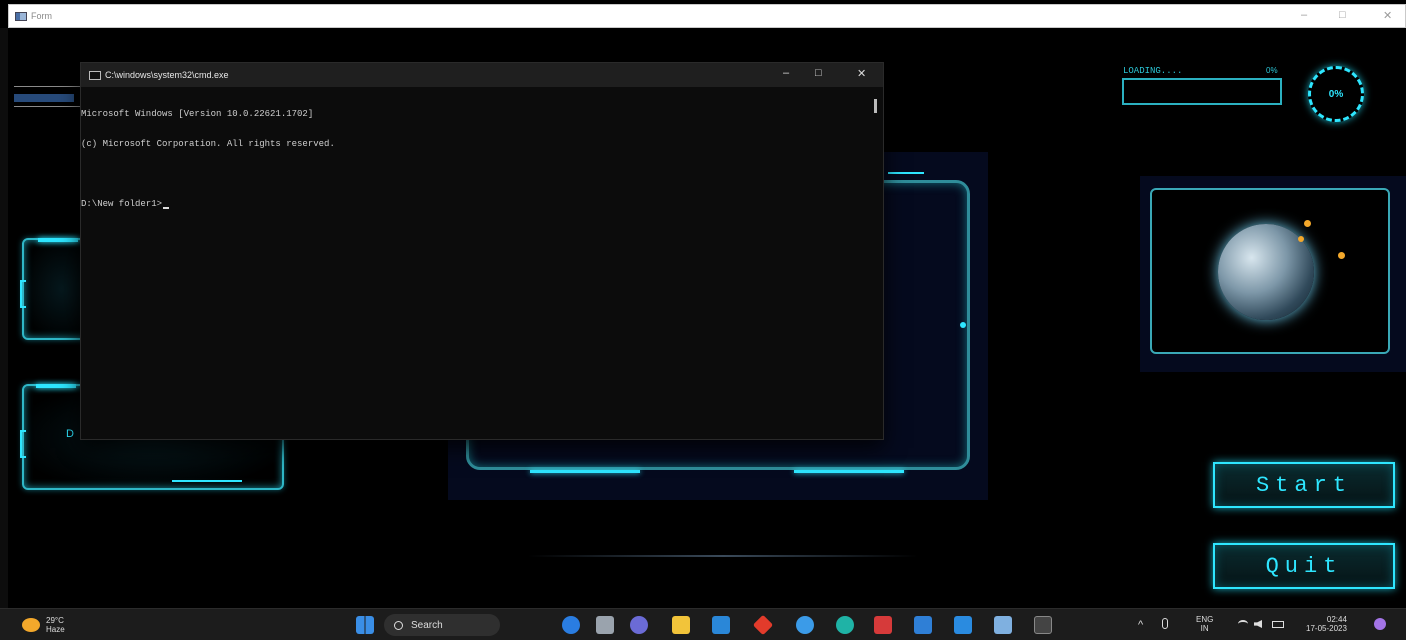  I want to click on cmd-cursor, so click(166, 208).